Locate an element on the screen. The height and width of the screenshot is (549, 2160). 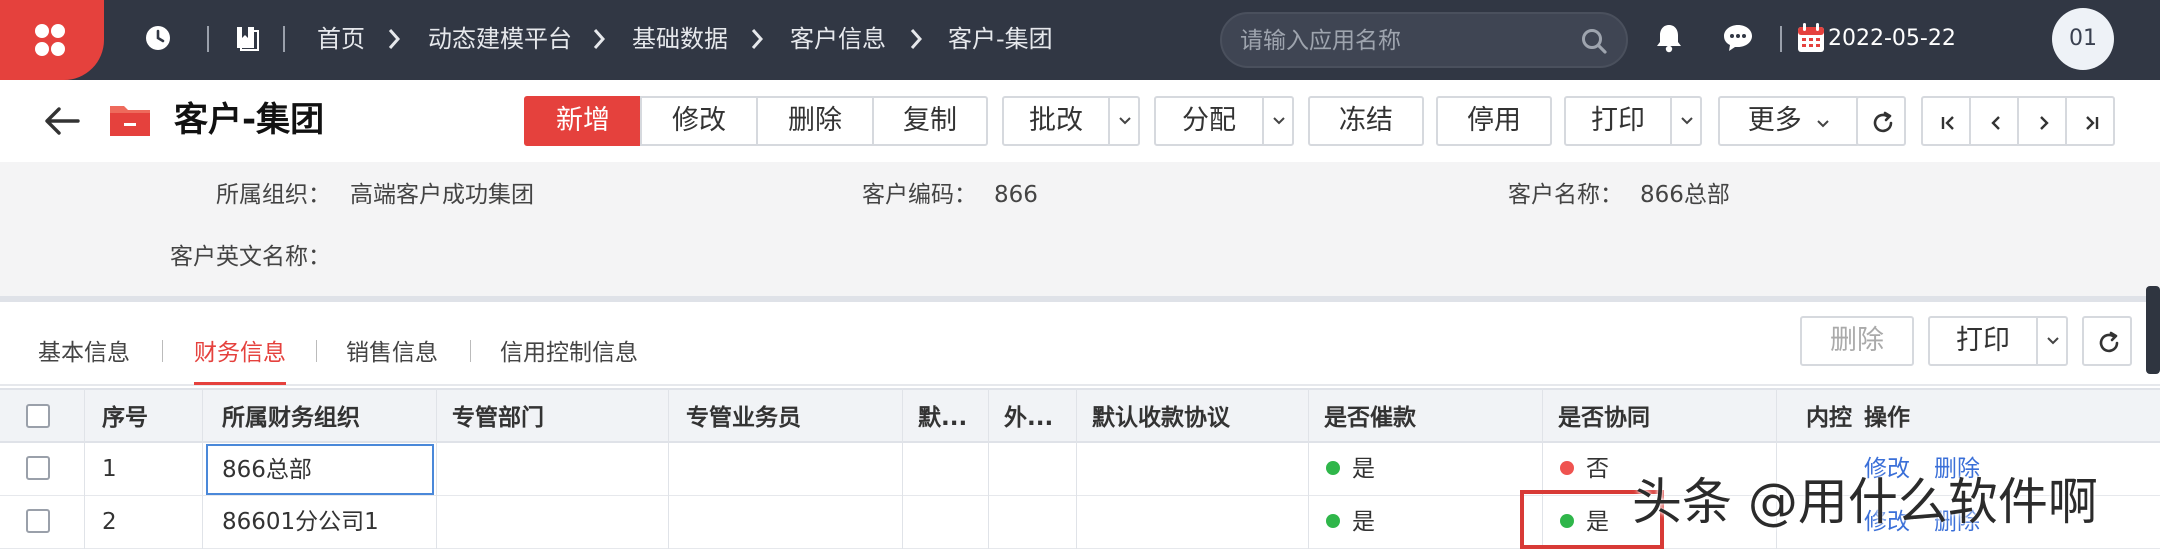
col-header-internal-control: 内控 is located at coordinates (1829, 418).